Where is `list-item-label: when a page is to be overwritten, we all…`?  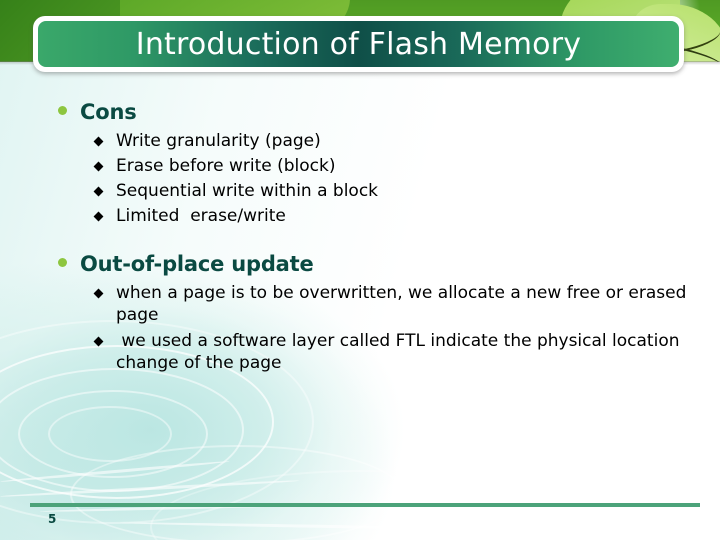 list-item-label: when a page is to be overwritten, we all… is located at coordinates (404, 304).